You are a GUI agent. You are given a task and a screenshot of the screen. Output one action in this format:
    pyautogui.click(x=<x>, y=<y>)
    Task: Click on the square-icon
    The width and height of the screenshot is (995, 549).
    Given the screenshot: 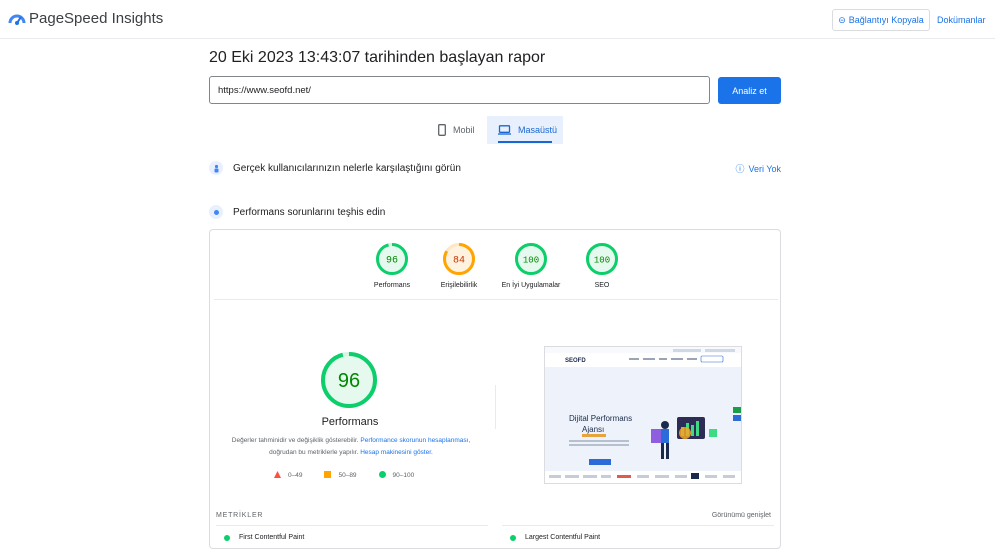 What is the action you would take?
    pyautogui.click(x=328, y=475)
    